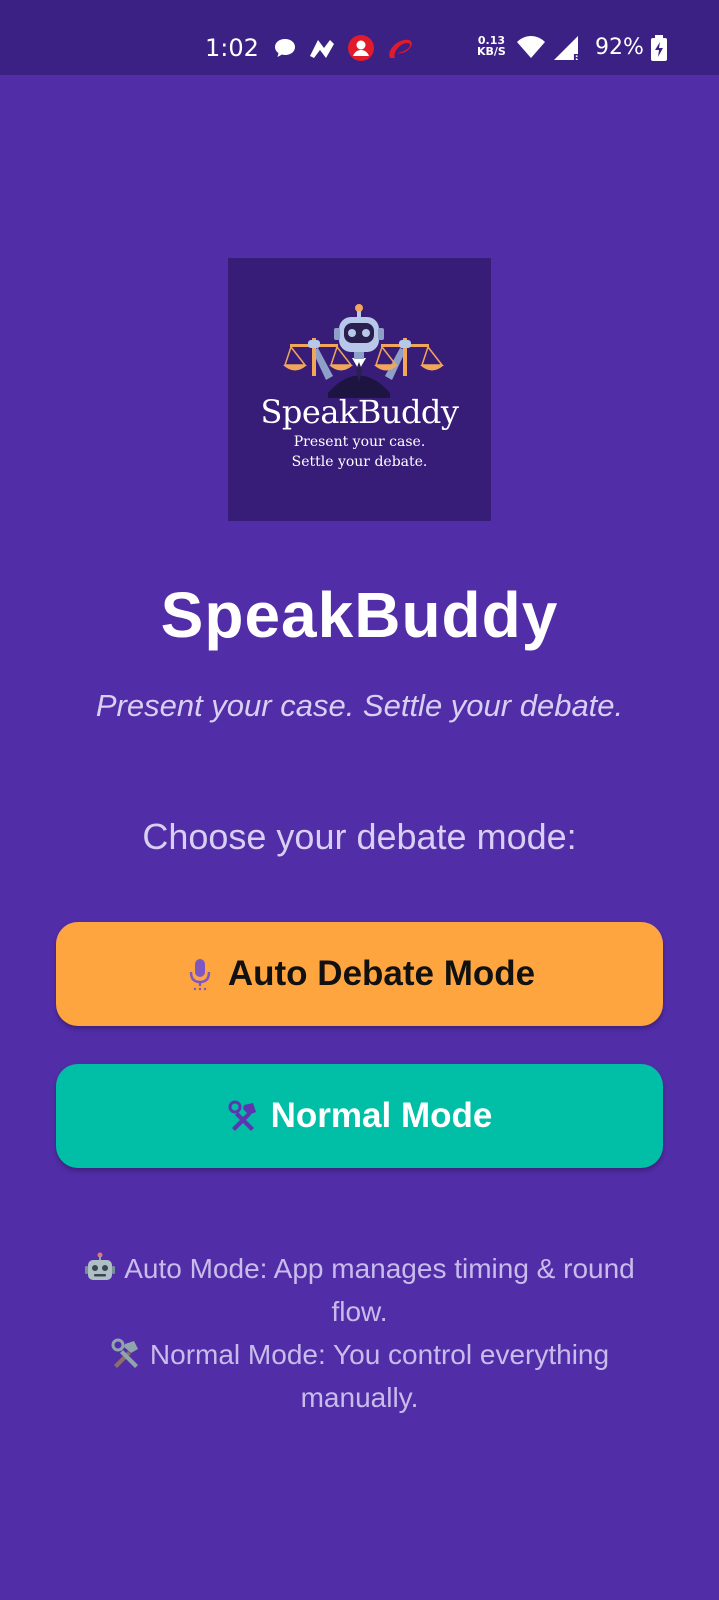 This screenshot has height=1600, width=719. I want to click on app-notification-icon, so click(322, 49).